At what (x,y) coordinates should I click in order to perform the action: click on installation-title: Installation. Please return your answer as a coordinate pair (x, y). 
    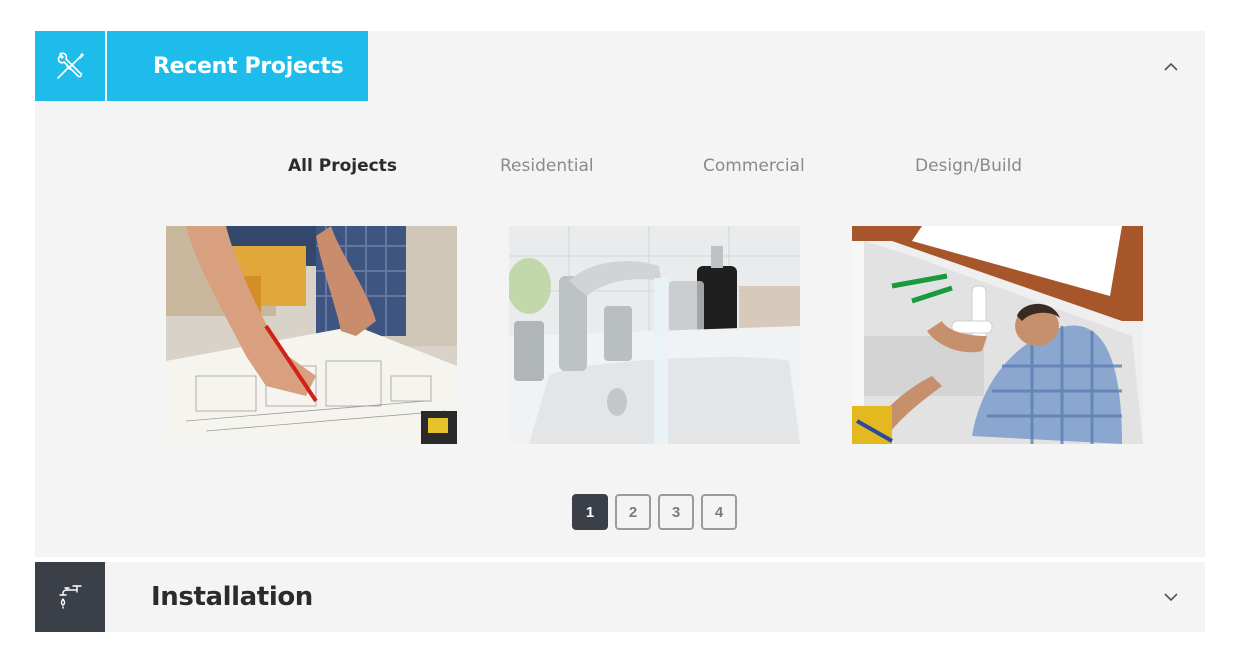
    Looking at the image, I should click on (232, 597).